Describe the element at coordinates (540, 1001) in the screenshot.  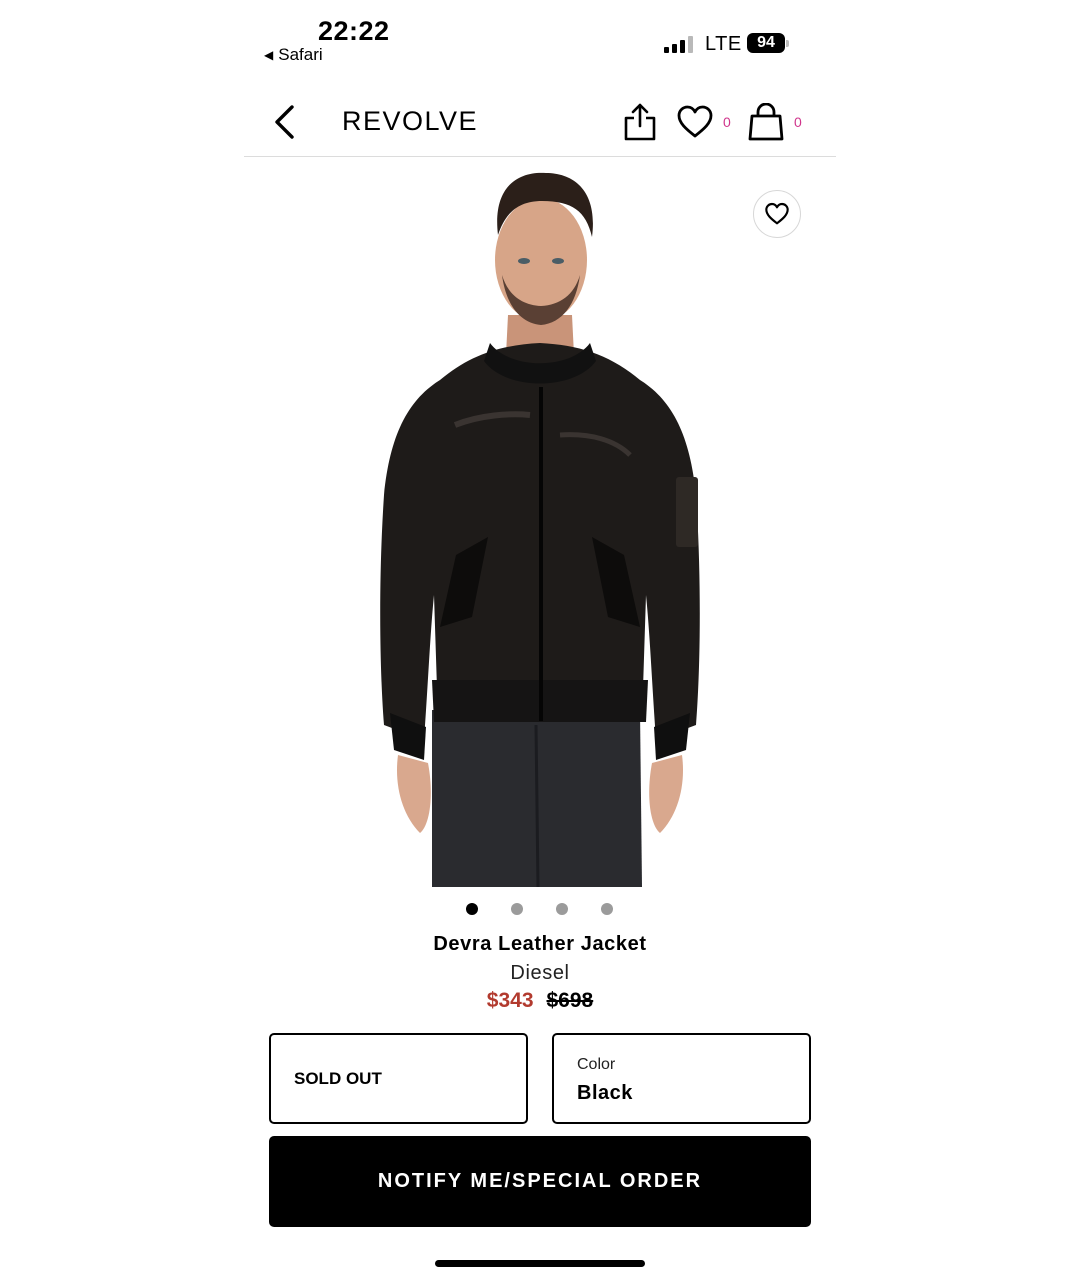
I see `price-row: $343 $698` at that location.